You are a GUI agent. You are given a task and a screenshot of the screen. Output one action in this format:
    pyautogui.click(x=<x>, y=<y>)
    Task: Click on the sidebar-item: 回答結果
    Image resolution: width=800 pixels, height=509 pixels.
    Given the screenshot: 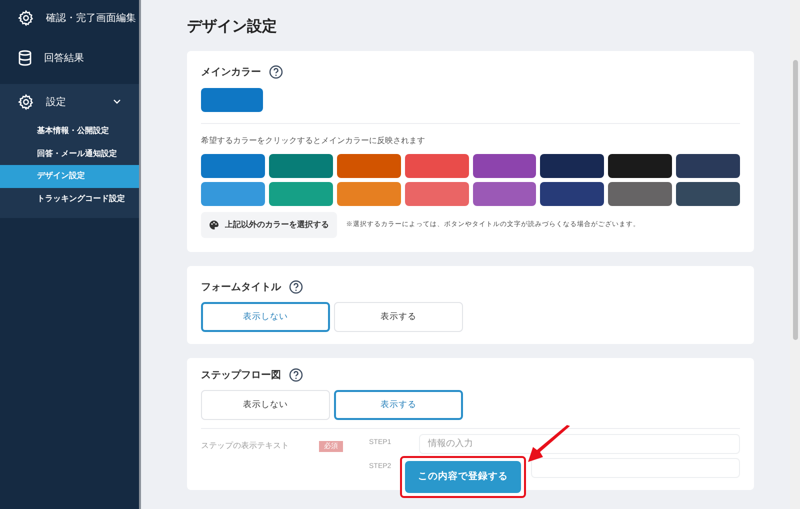 What is the action you would take?
    pyautogui.click(x=69, y=58)
    